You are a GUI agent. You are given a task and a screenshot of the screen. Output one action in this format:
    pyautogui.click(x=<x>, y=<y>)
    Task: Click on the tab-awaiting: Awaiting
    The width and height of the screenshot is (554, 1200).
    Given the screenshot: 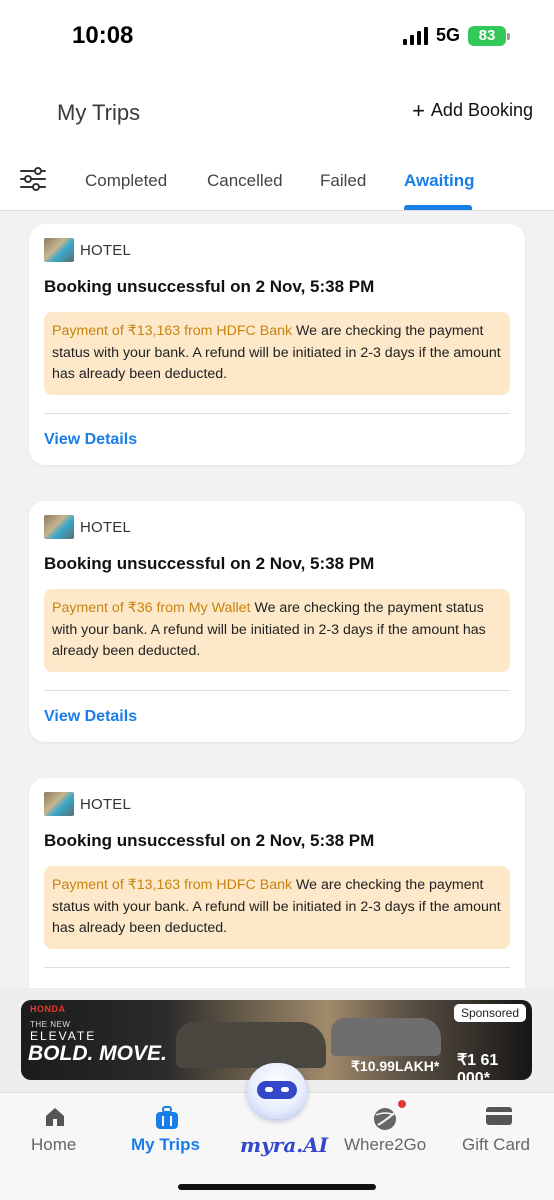 What is the action you would take?
    pyautogui.click(x=439, y=181)
    